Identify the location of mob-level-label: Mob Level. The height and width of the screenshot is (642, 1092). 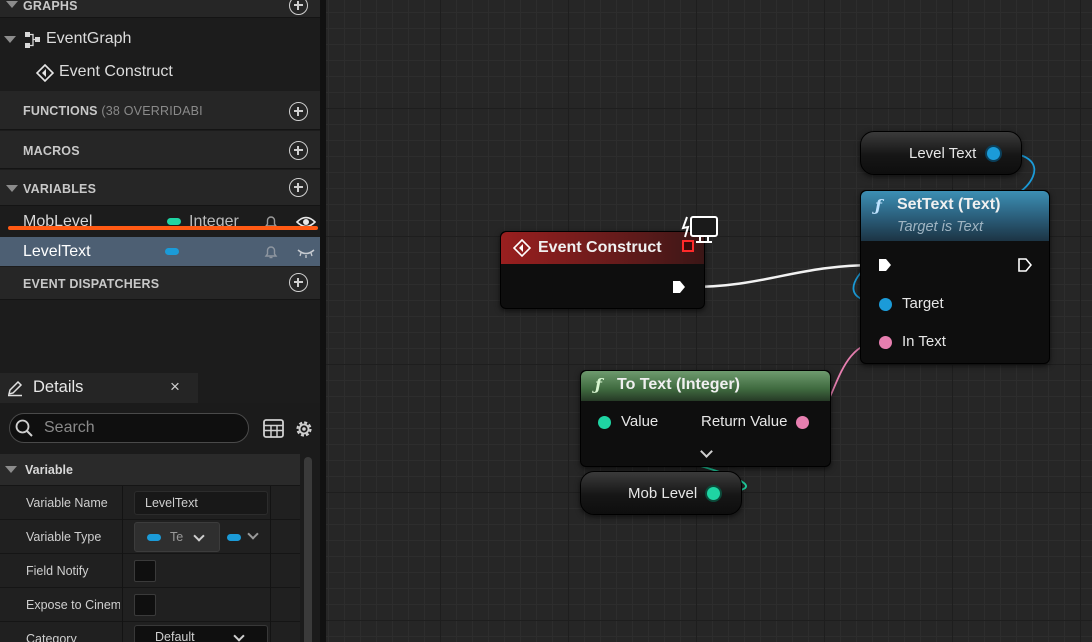
(663, 493).